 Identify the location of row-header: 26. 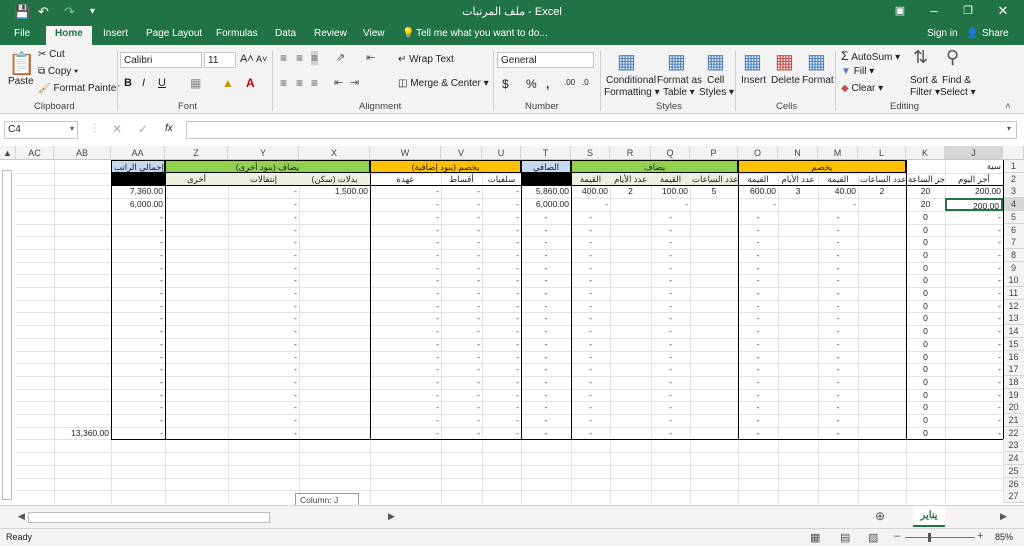
(1013, 484).